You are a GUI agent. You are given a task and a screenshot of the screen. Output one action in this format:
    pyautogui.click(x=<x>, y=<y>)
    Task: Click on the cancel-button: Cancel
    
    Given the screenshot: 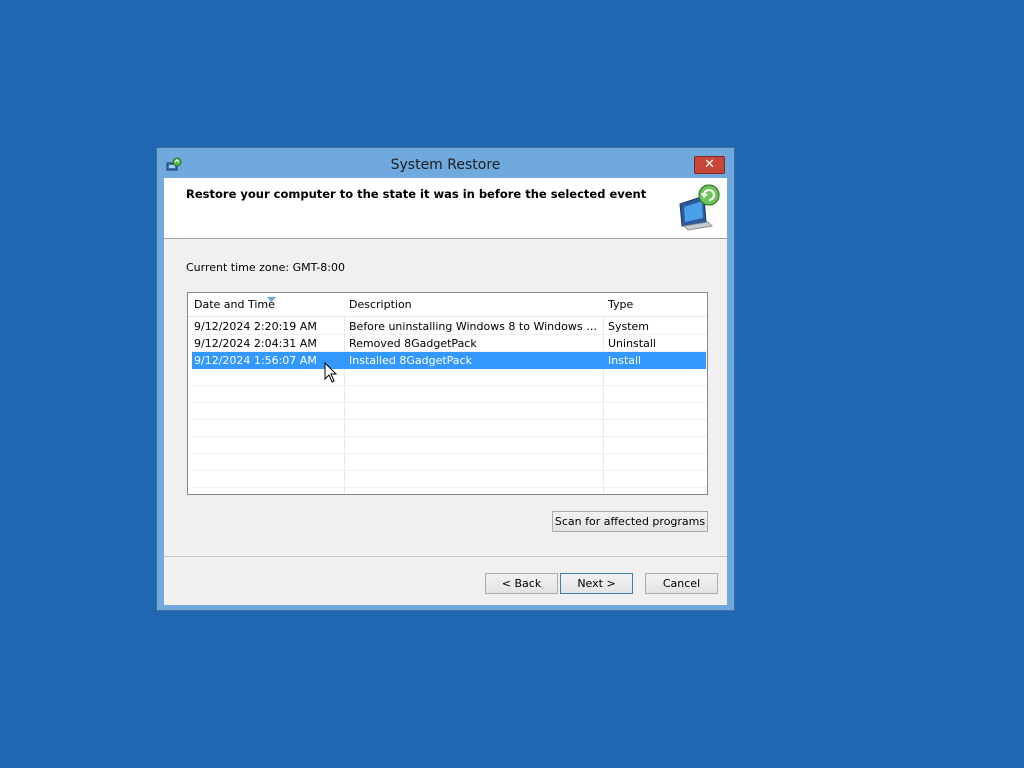 What is the action you would take?
    pyautogui.click(x=681, y=583)
    